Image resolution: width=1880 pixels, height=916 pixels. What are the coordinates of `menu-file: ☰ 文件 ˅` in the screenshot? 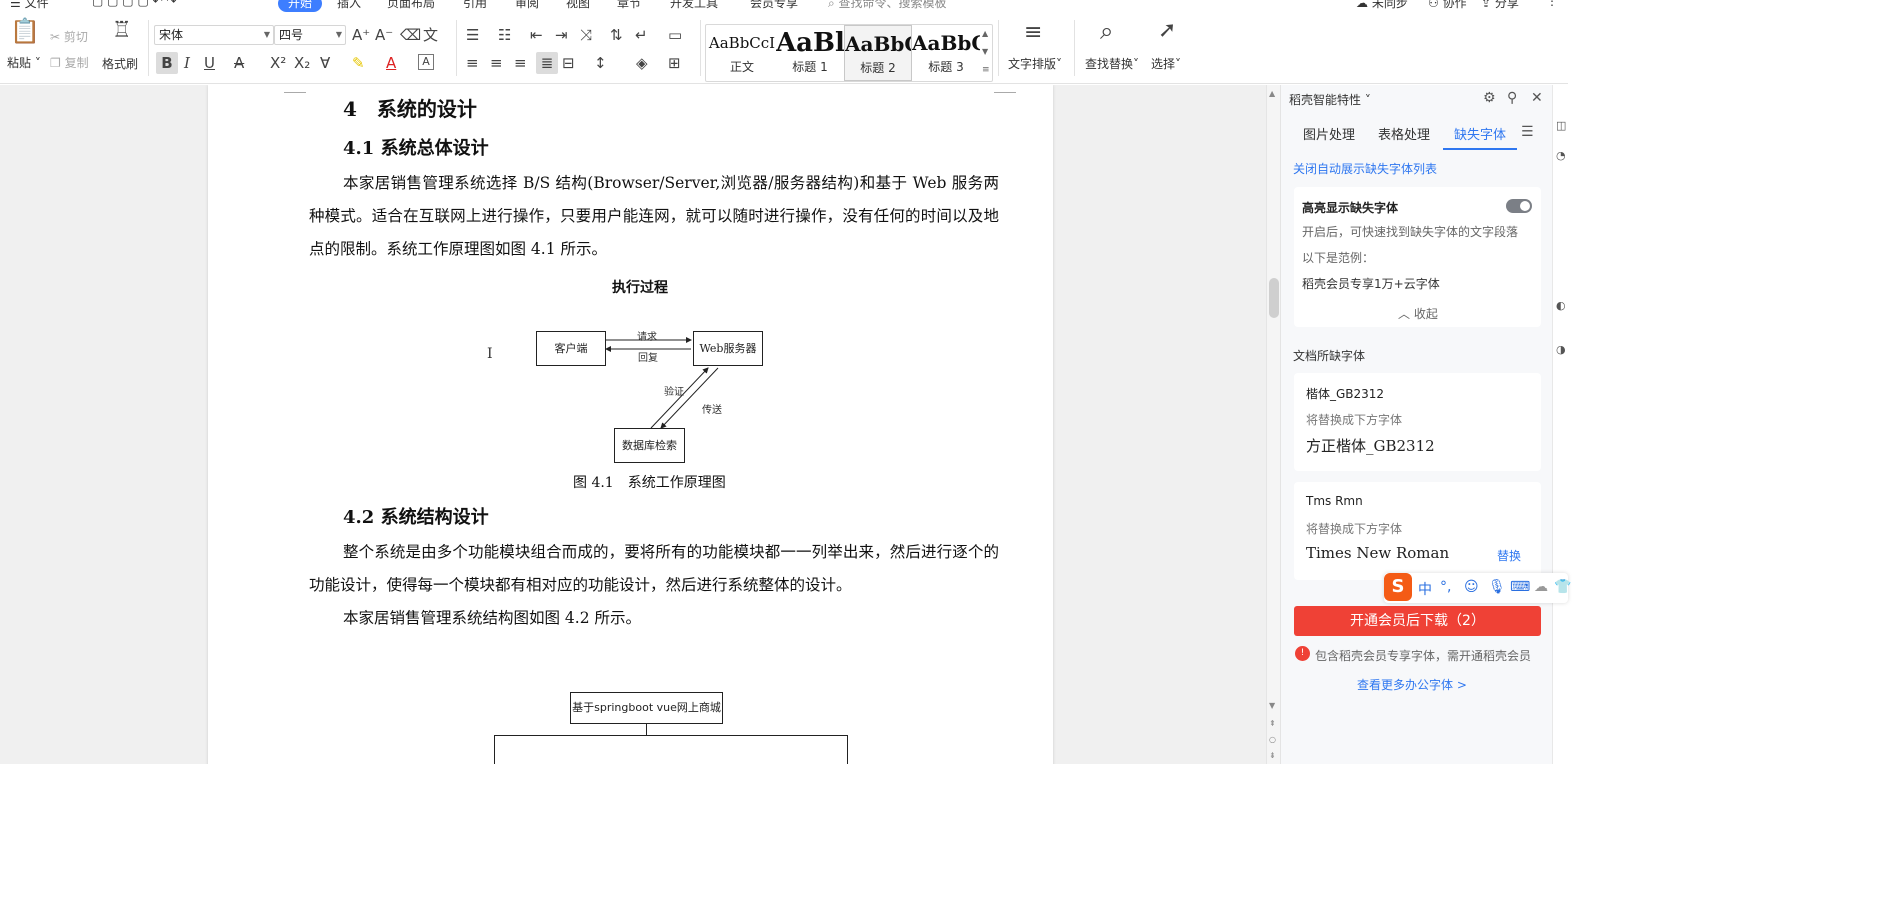 It's located at (34, 5).